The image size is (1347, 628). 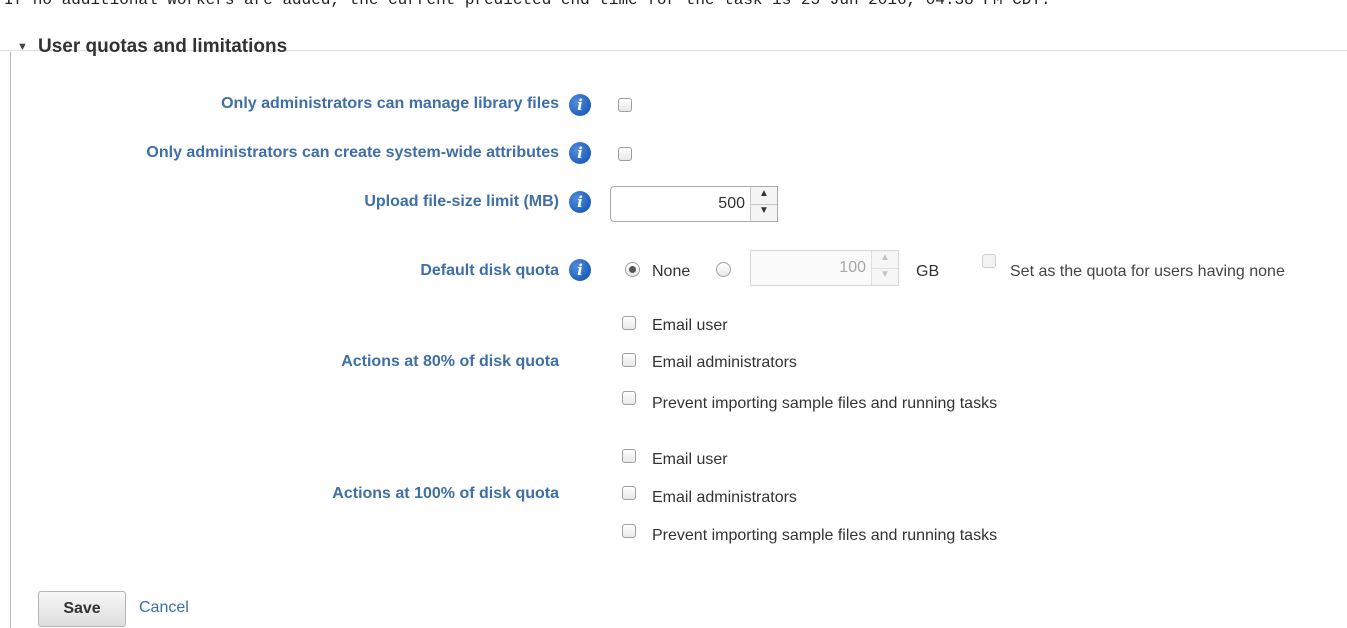 What do you see at coordinates (625, 105) in the screenshot?
I see `manage-library-checkbox` at bounding box center [625, 105].